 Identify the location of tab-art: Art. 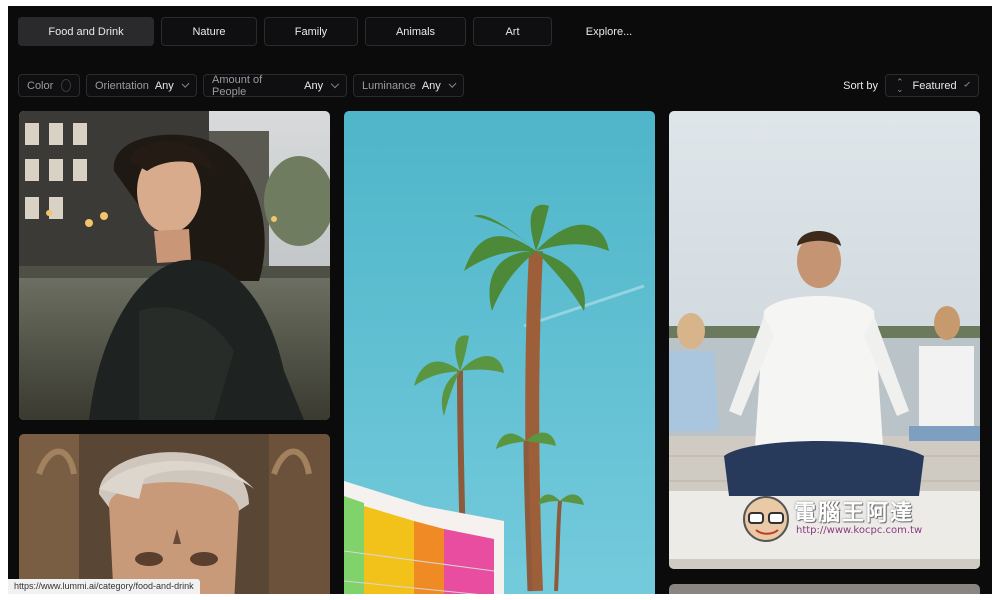
(512, 31).